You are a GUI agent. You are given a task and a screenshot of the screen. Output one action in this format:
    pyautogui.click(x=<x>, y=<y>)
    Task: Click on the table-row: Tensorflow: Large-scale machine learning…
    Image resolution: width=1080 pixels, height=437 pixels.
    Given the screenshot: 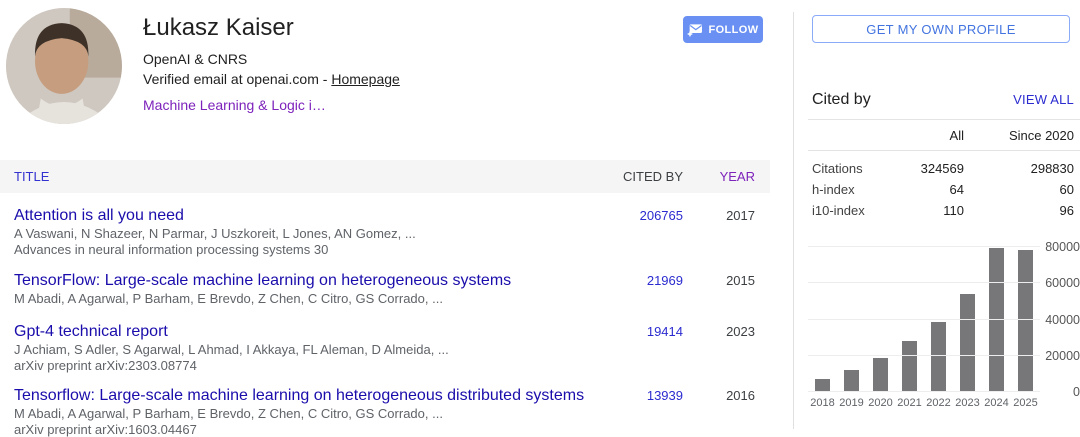 What is the action you would take?
    pyautogui.click(x=385, y=405)
    